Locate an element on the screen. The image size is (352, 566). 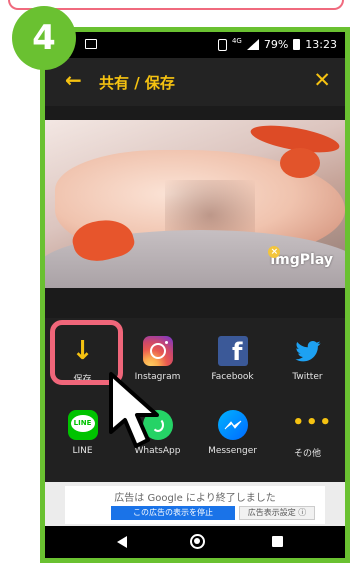
ad-banner: 広告は Google により終了しました この広告の表示を停止 広告表示設定 ⓘ is located at coordinates (195, 504).